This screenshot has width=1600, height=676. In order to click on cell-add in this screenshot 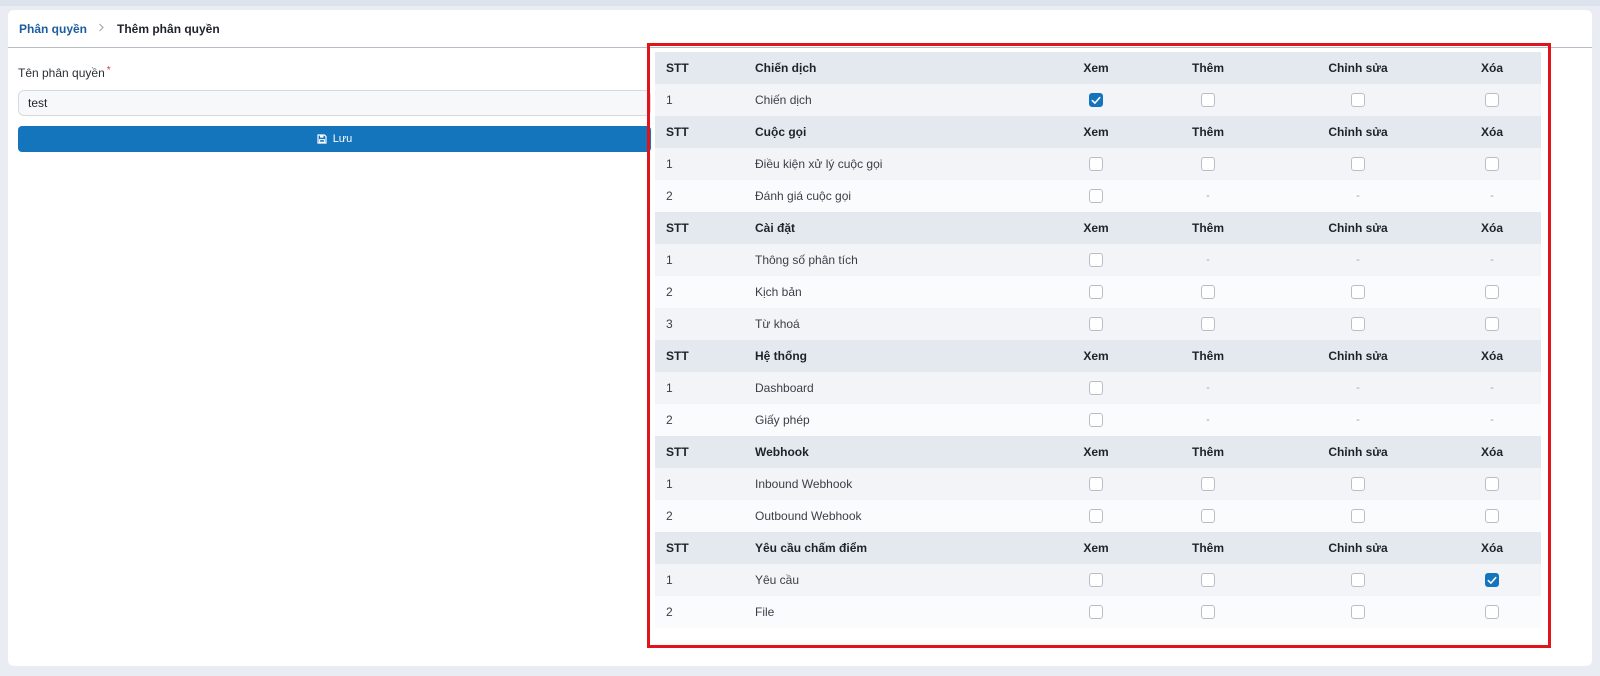, I will do `click(1208, 324)`.